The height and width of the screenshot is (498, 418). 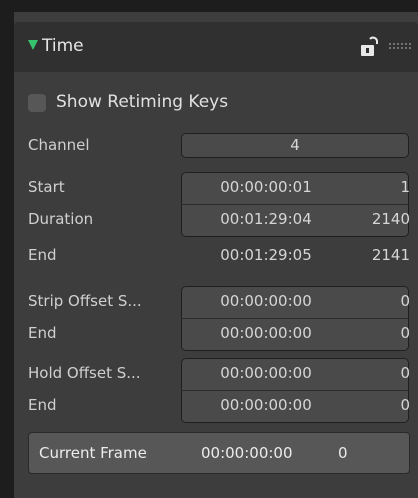 I want to click on hold-offset-start-field: 00:00:00:00 0, so click(x=216, y=373).